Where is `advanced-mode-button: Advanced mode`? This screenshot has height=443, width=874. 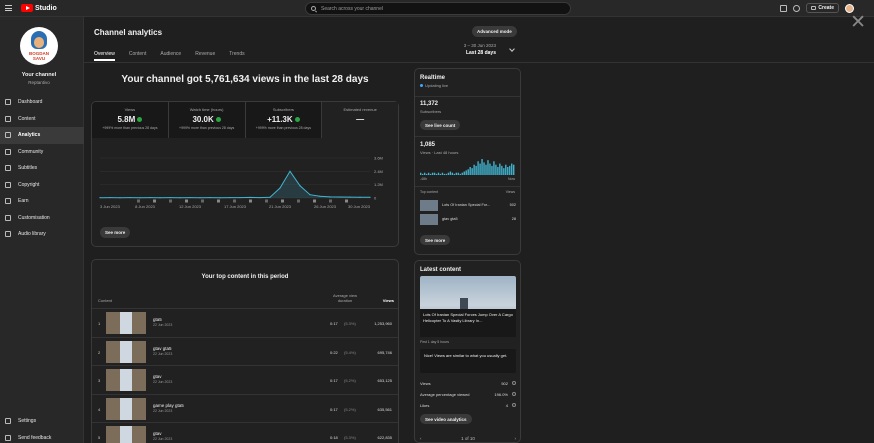 advanced-mode-button: Advanced mode is located at coordinates (494, 31).